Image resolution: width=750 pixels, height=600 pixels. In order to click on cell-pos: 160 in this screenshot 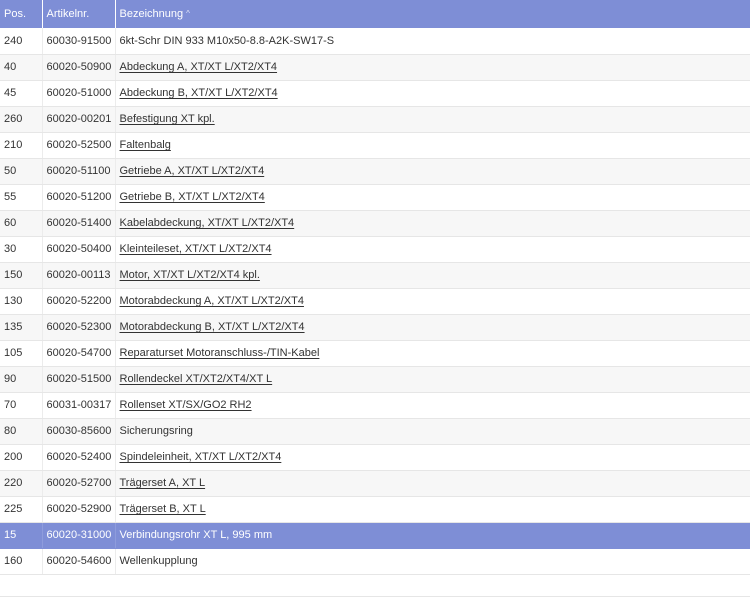, I will do `click(21, 561)`.